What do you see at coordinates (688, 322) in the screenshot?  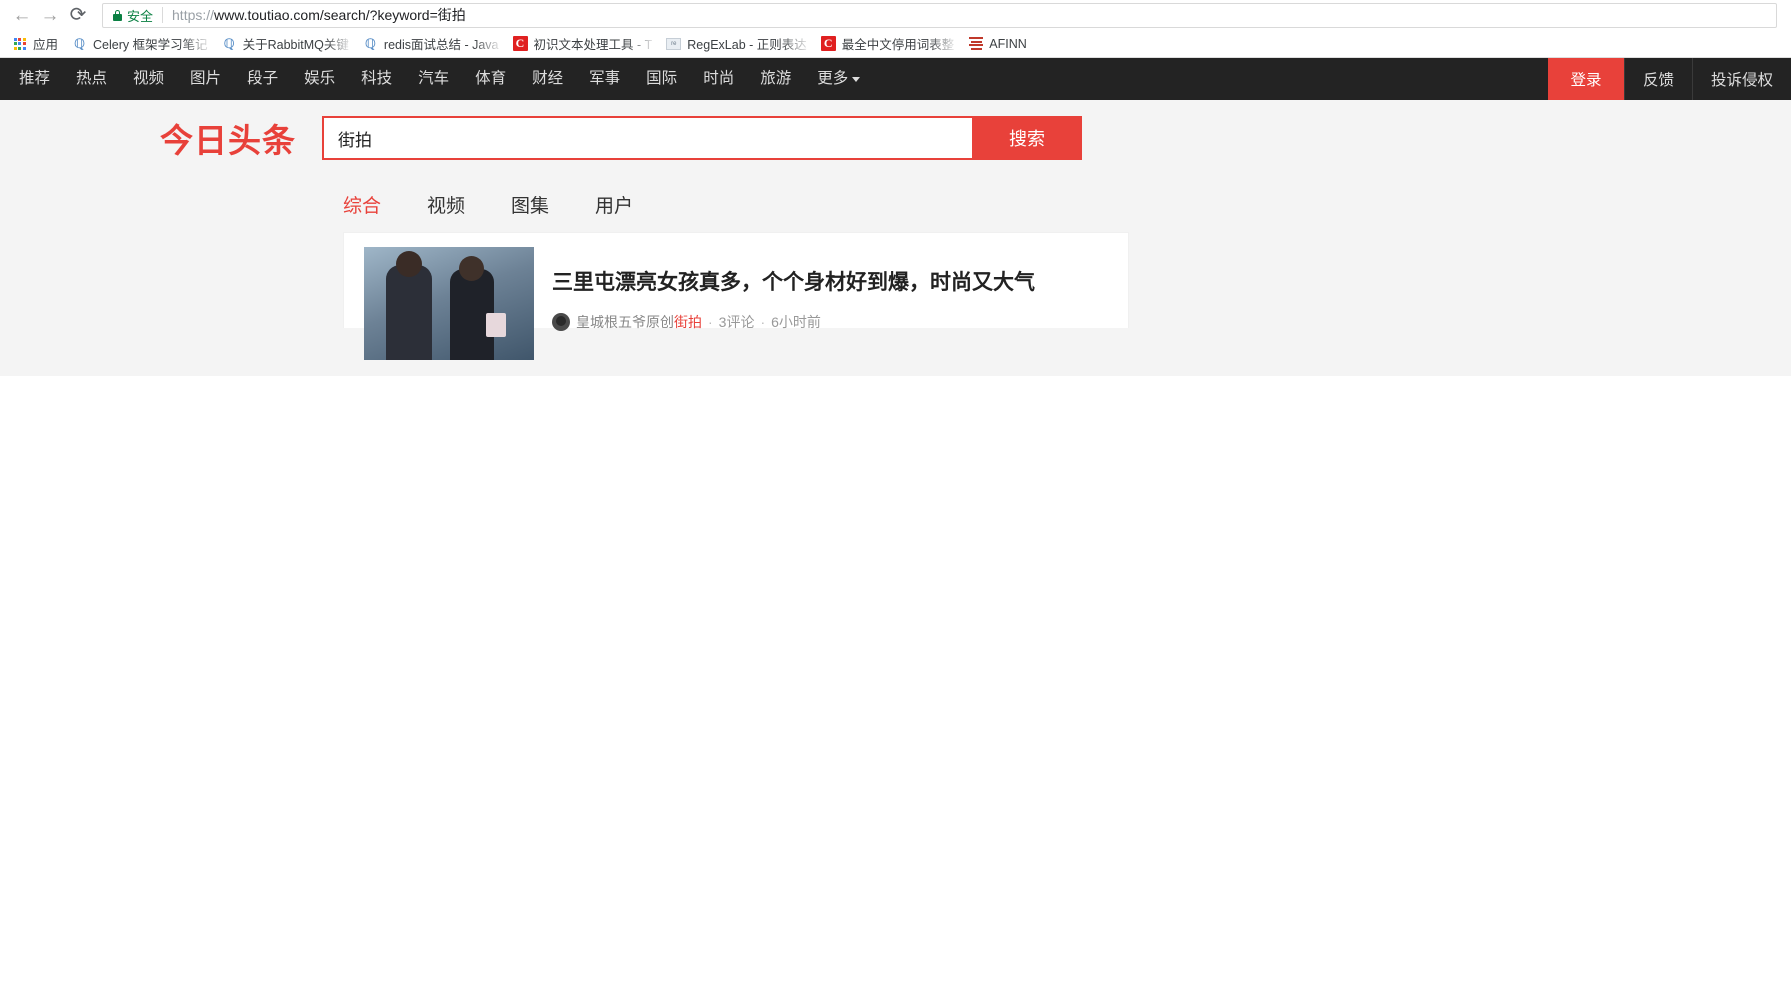 I see `result-source-highlight: 街拍` at bounding box center [688, 322].